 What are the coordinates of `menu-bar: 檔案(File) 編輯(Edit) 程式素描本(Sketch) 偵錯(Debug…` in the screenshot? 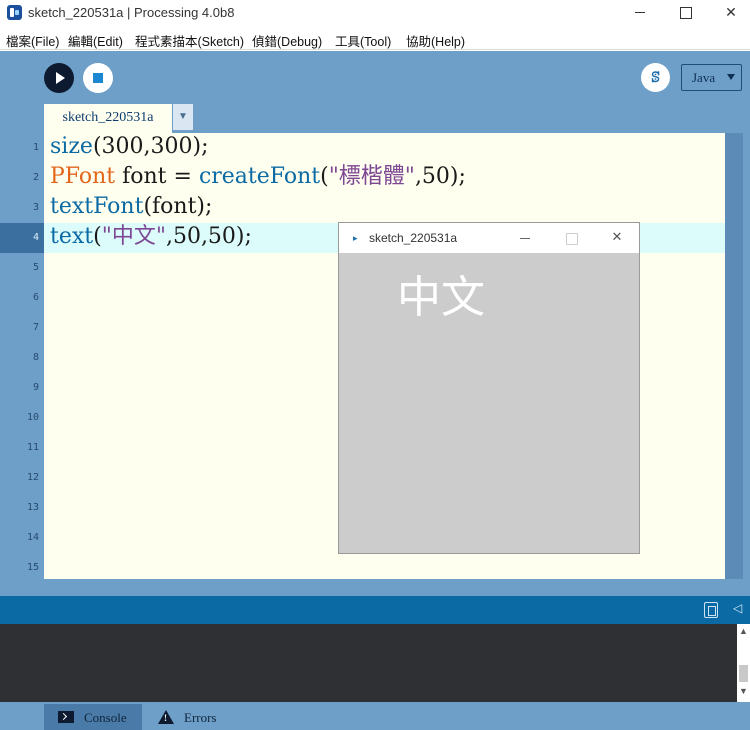 It's located at (375, 38).